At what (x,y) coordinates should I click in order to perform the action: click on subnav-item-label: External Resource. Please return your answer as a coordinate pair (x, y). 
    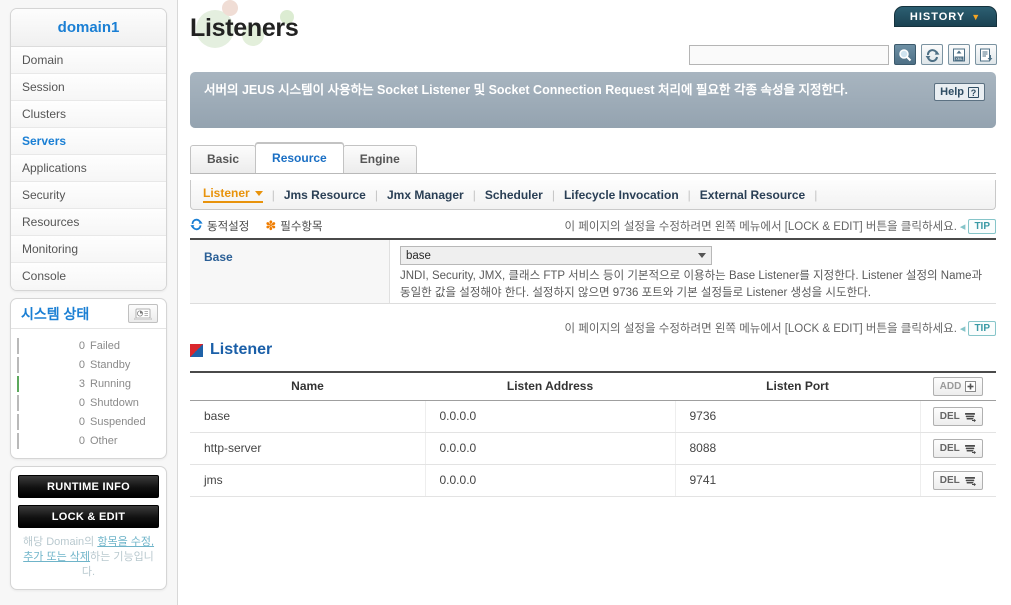
    Looking at the image, I should click on (752, 194).